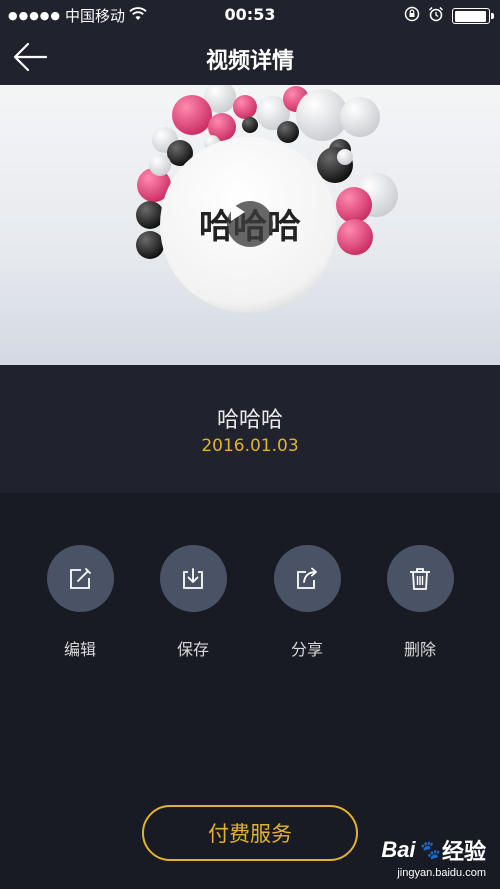 Image resolution: width=500 pixels, height=889 pixels. What do you see at coordinates (79, 649) in the screenshot?
I see `edit-label: 编辑` at bounding box center [79, 649].